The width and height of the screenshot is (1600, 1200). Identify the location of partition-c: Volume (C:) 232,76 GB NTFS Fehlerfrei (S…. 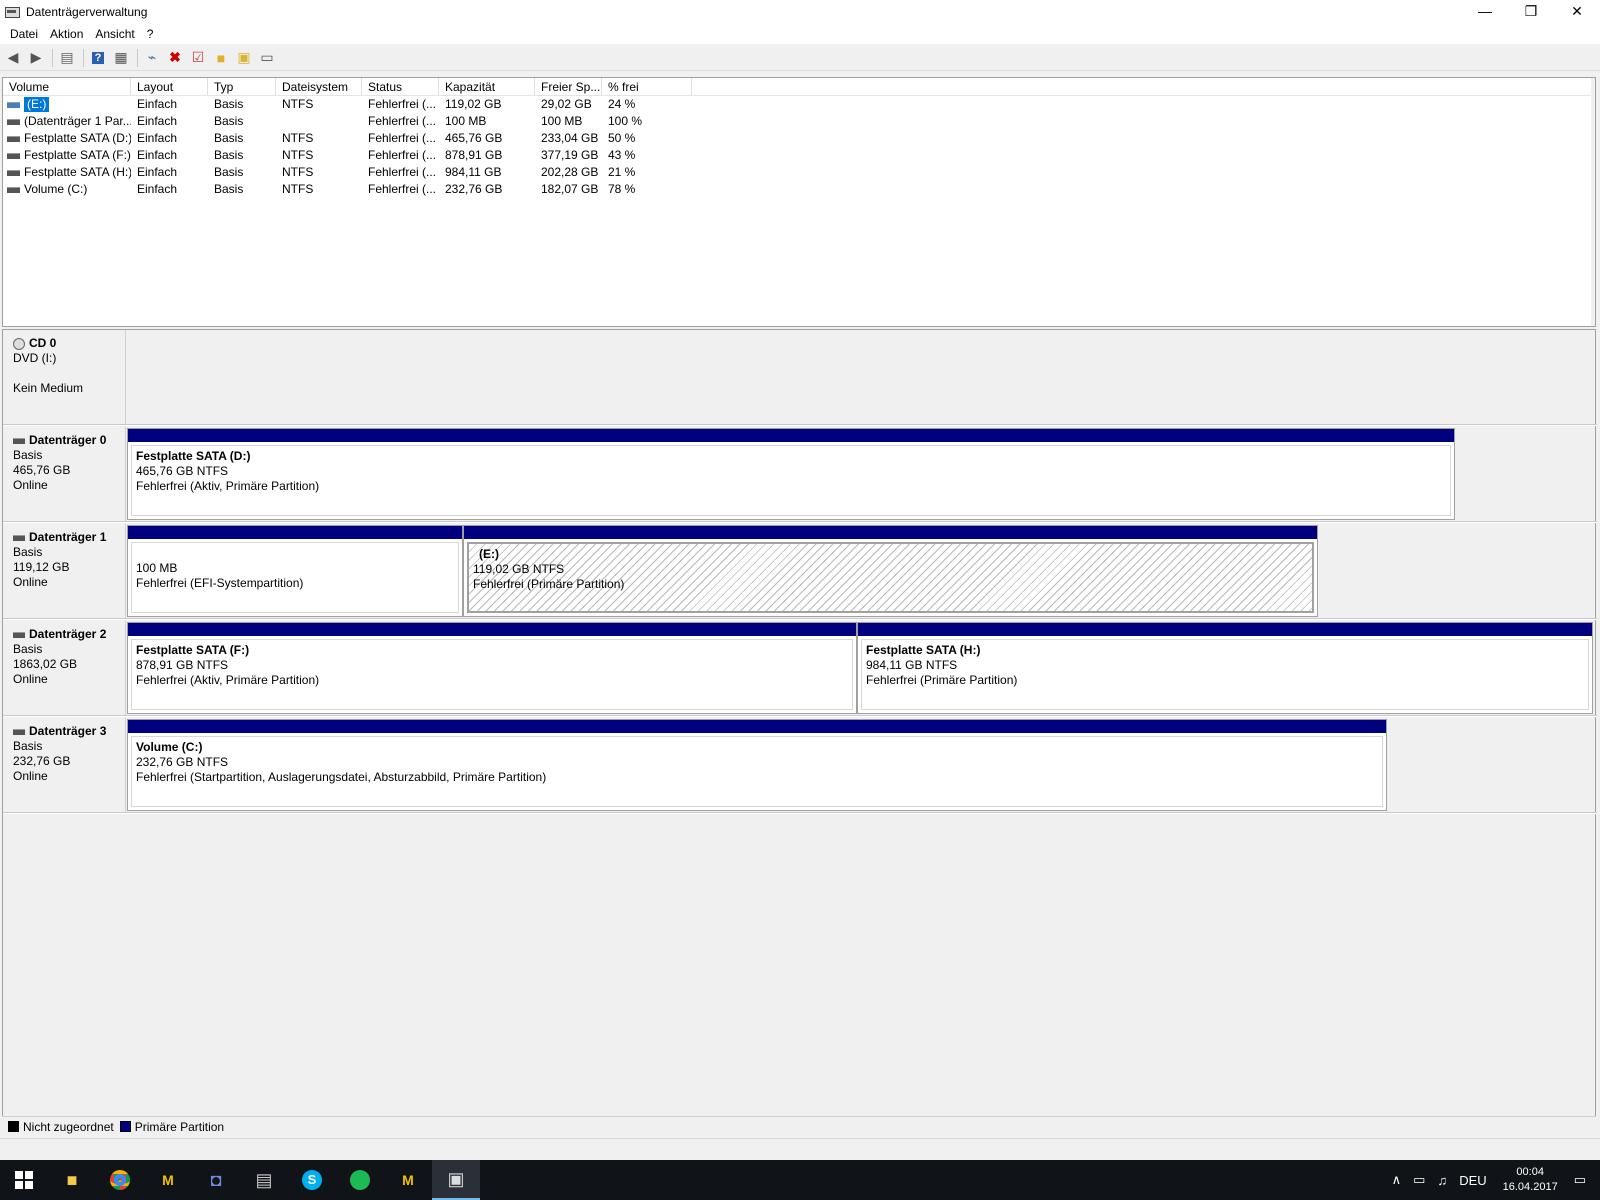
(757, 765).